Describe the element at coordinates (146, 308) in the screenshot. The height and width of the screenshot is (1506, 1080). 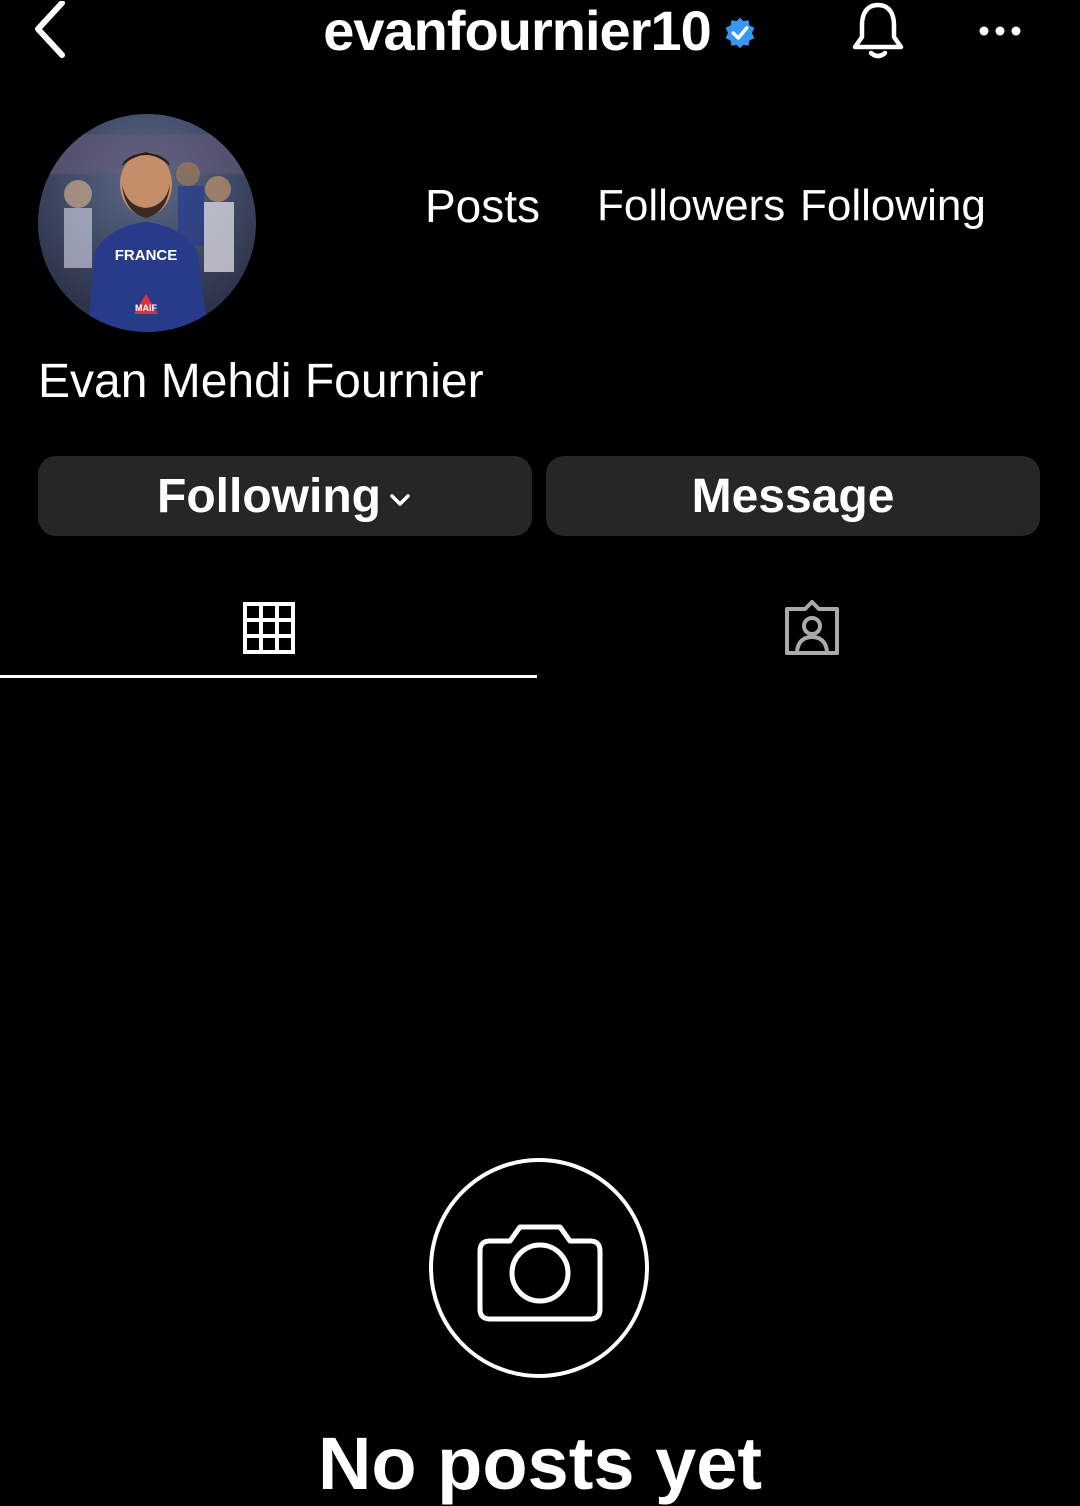
I see `svg-text: MAIF` at that location.